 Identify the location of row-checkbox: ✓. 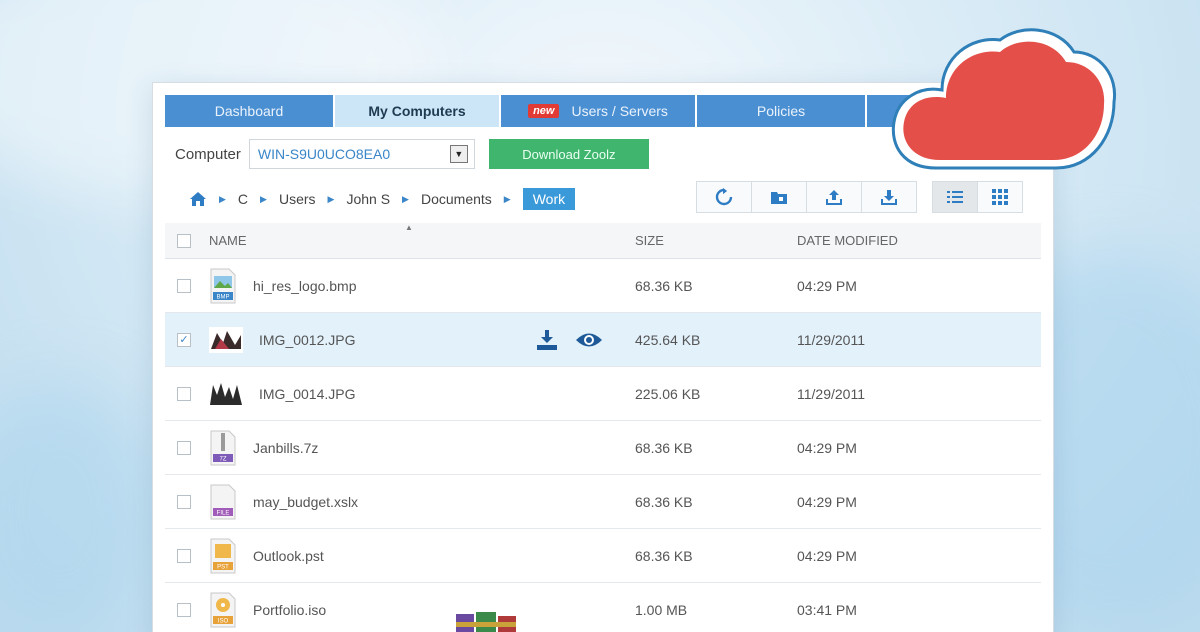
(184, 339).